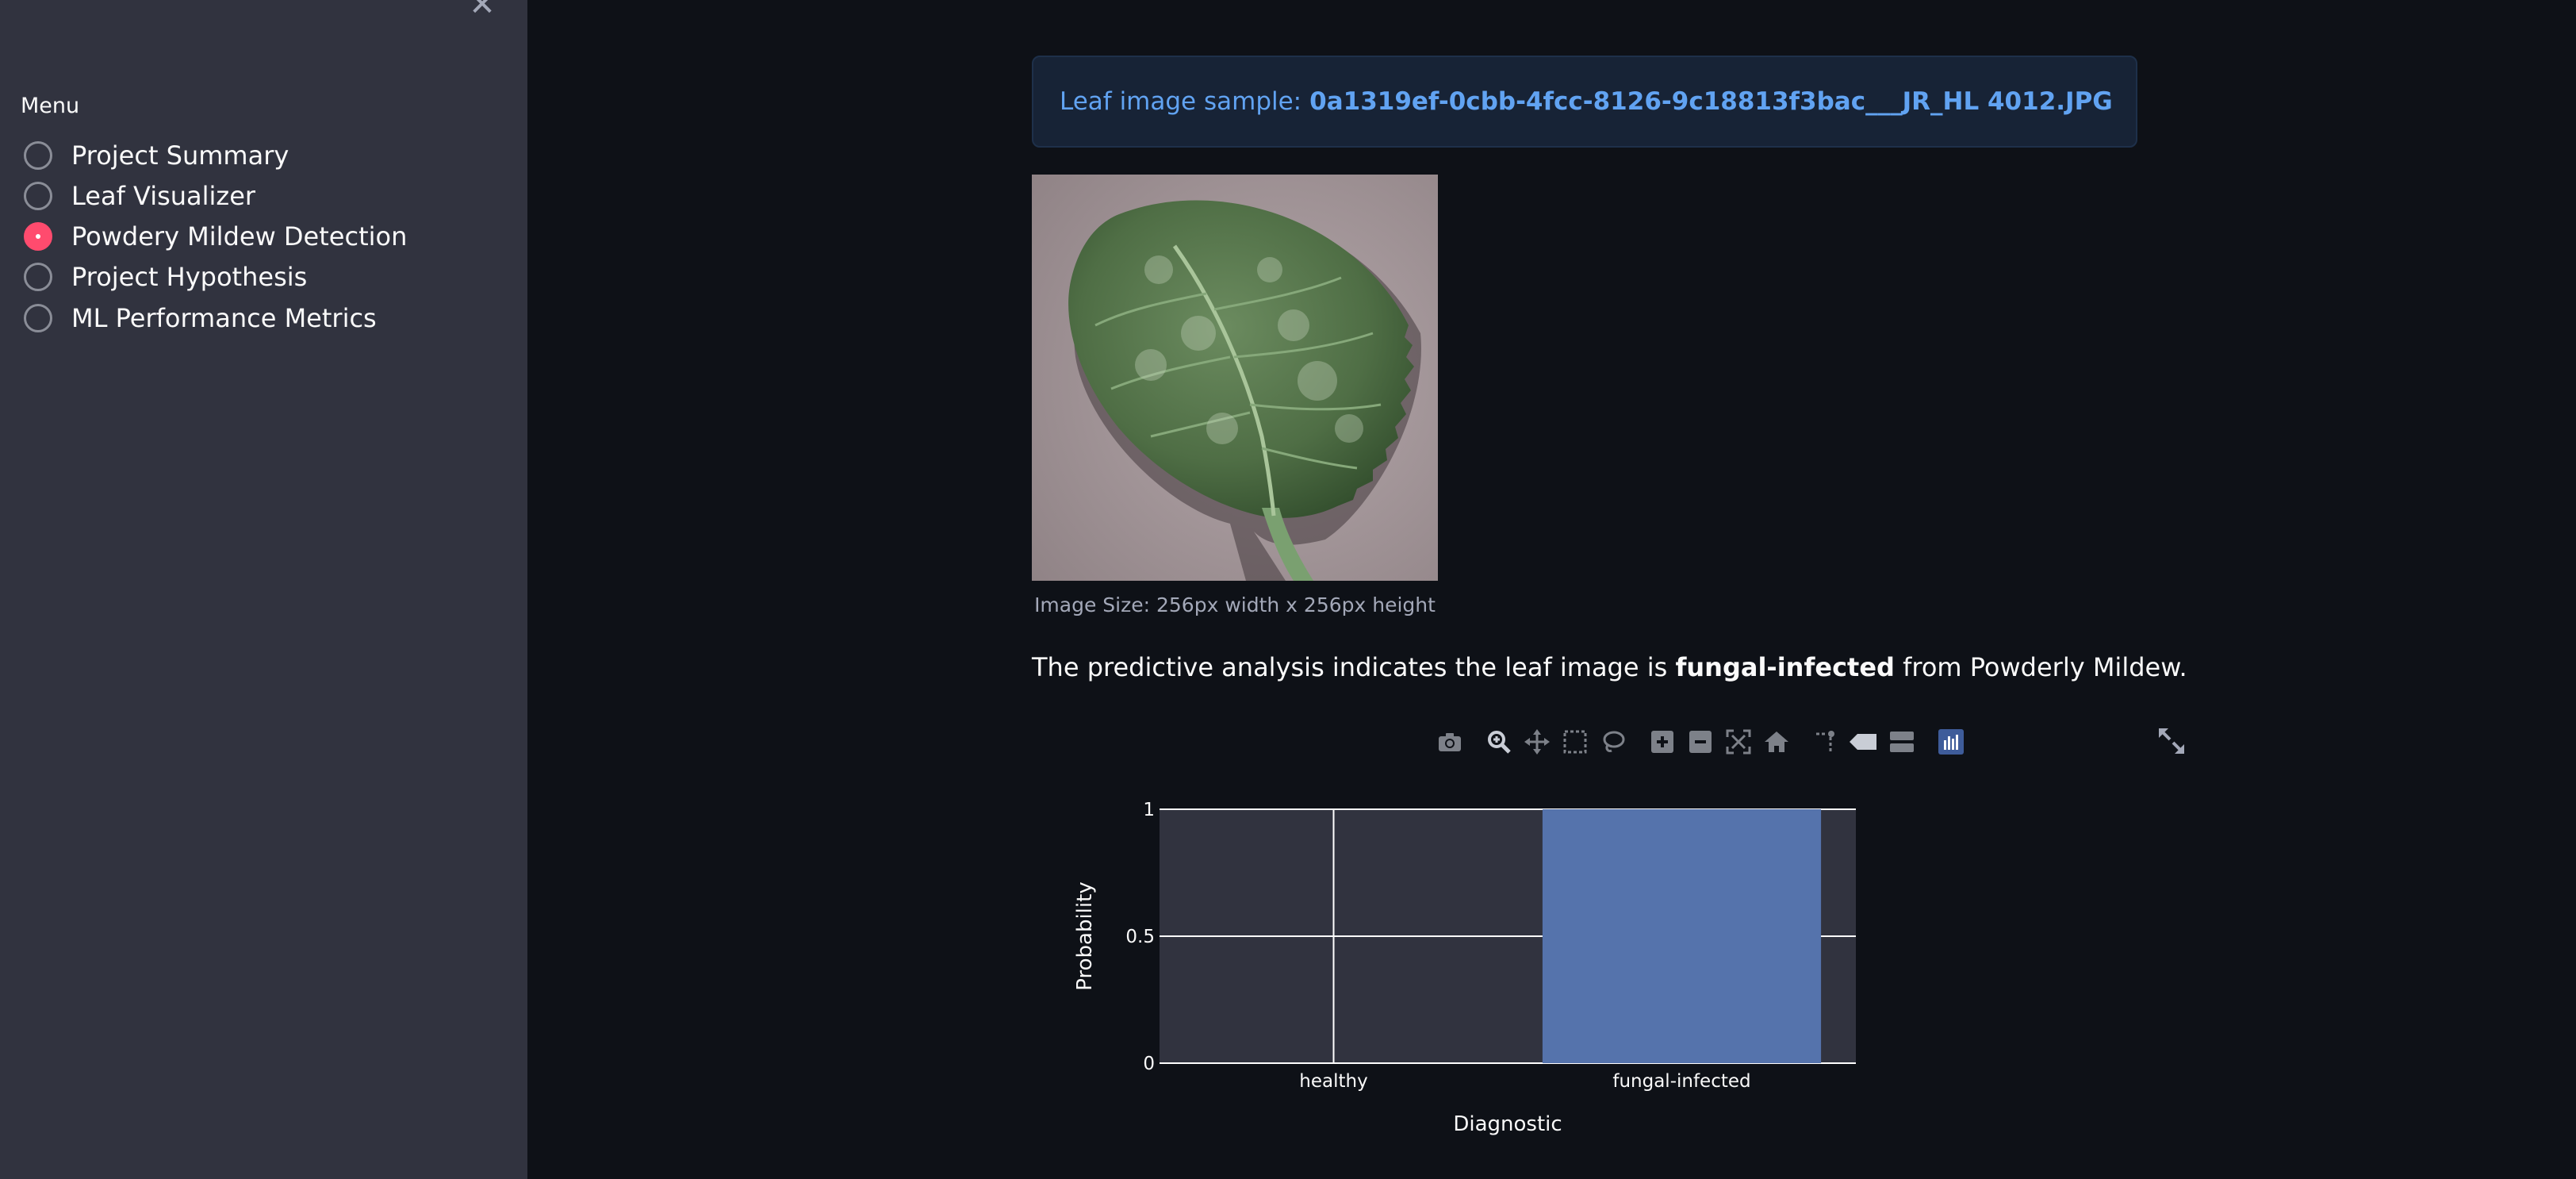 The width and height of the screenshot is (2576, 1179). Describe the element at coordinates (1085, 935) in the screenshot. I see `y-axis-label: Probability` at that location.